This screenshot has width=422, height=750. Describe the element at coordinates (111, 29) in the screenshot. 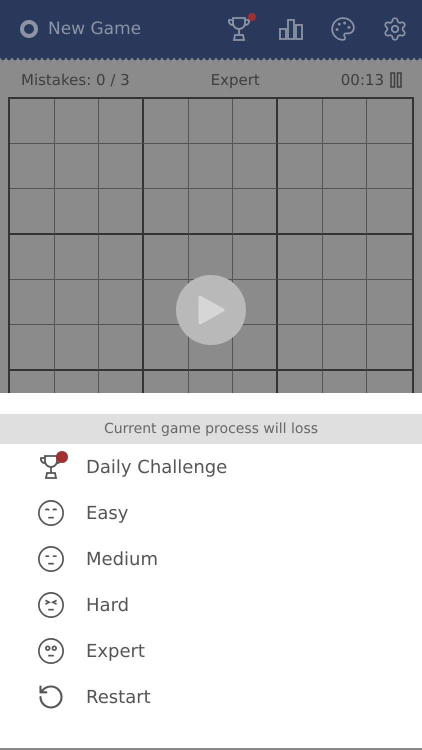

I see `new-game-button: New Game` at that location.